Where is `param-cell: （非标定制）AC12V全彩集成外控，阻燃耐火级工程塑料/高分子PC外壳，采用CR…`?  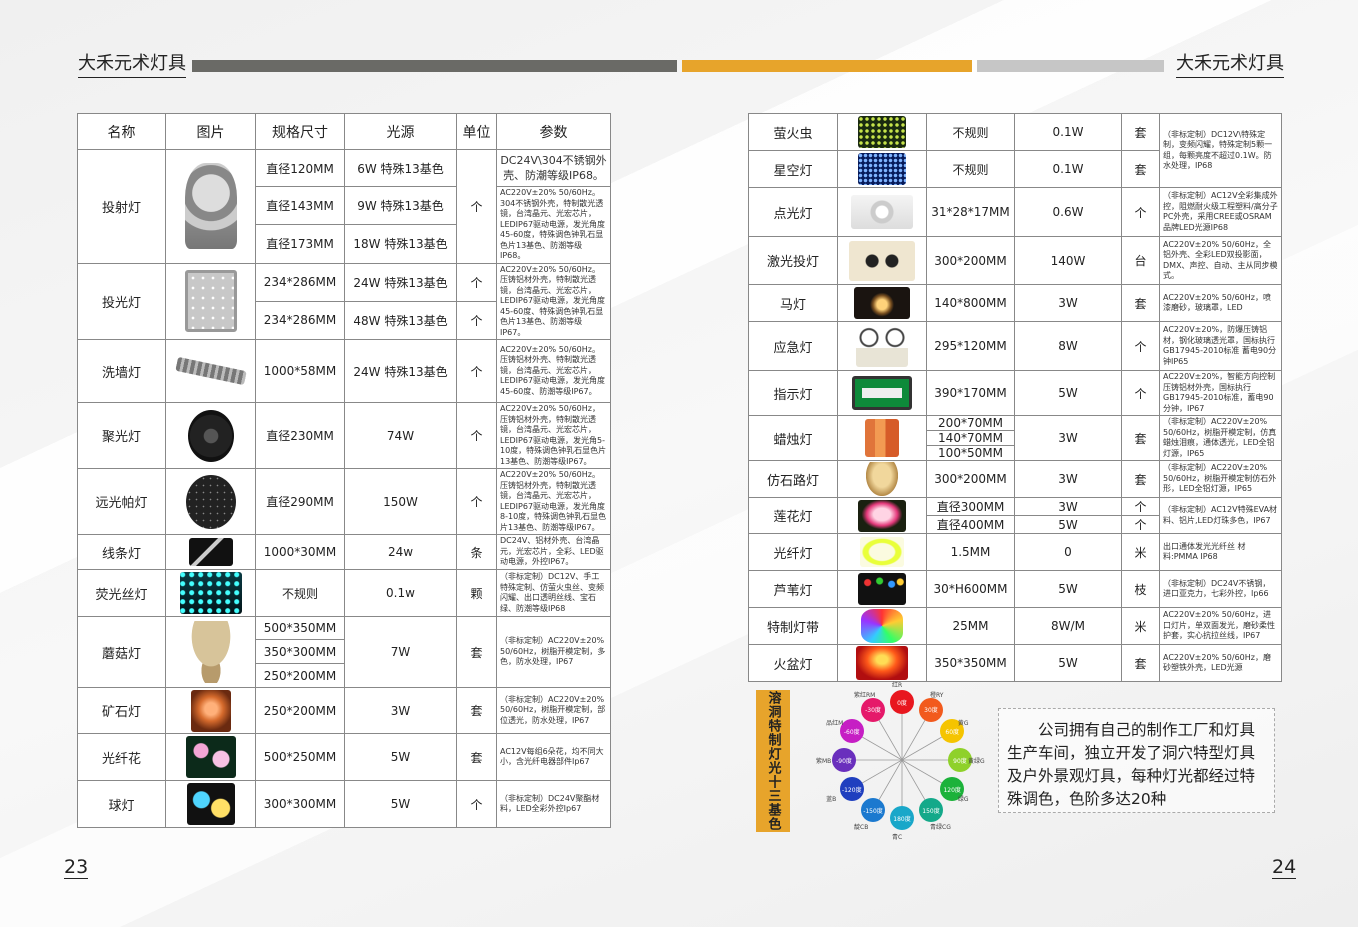
param-cell: （非标定制）AC12V全彩集成外控，阻燃耐火级工程塑料/高分子PC外壳，采用CR… is located at coordinates (1220, 212).